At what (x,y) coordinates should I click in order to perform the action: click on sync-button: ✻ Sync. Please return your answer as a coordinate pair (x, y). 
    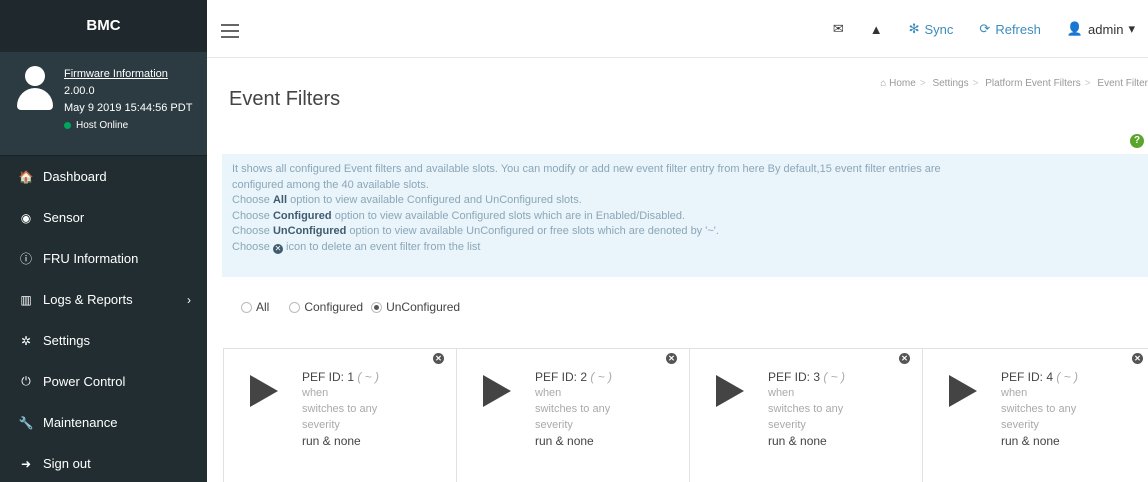
    Looking at the image, I should click on (931, 29).